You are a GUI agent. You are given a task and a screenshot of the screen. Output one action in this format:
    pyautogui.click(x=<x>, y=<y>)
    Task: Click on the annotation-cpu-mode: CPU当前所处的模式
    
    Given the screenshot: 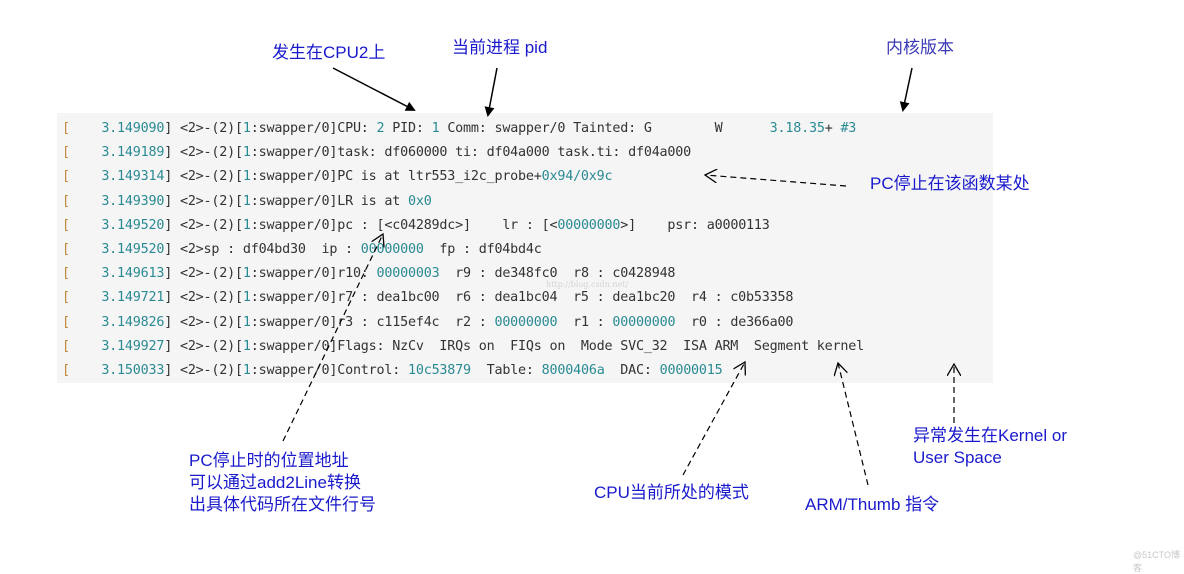 What is the action you would take?
    pyautogui.click(x=671, y=492)
    